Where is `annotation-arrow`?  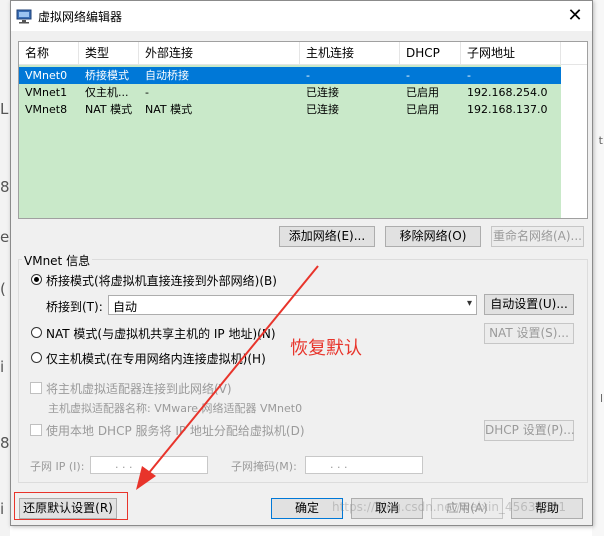 annotation-arrow is located at coordinates (227, 377).